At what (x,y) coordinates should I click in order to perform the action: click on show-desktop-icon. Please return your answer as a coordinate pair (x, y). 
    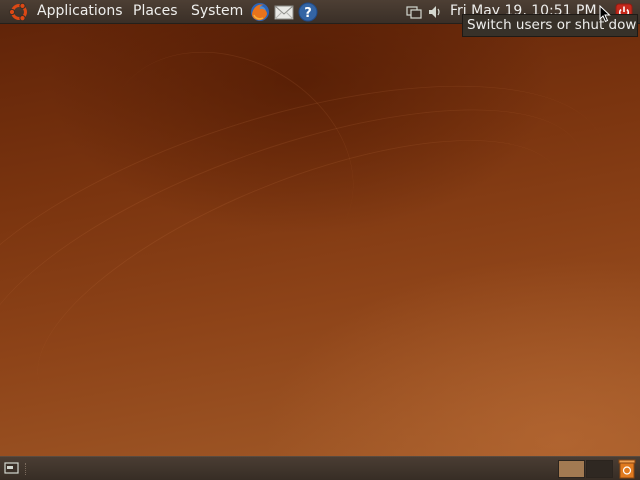
    Looking at the image, I should click on (12, 469).